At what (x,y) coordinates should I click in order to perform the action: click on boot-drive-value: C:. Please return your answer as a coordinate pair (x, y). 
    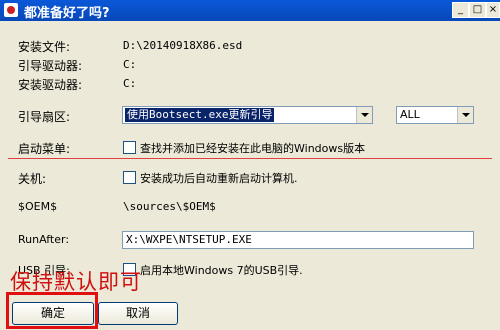
    Looking at the image, I should click on (130, 64).